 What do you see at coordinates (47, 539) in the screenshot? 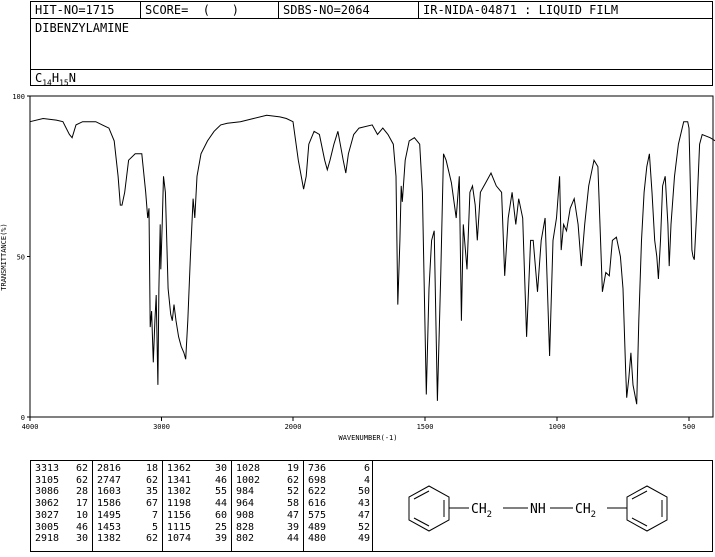
I see `peak-wavenumber: 2918` at bounding box center [47, 539].